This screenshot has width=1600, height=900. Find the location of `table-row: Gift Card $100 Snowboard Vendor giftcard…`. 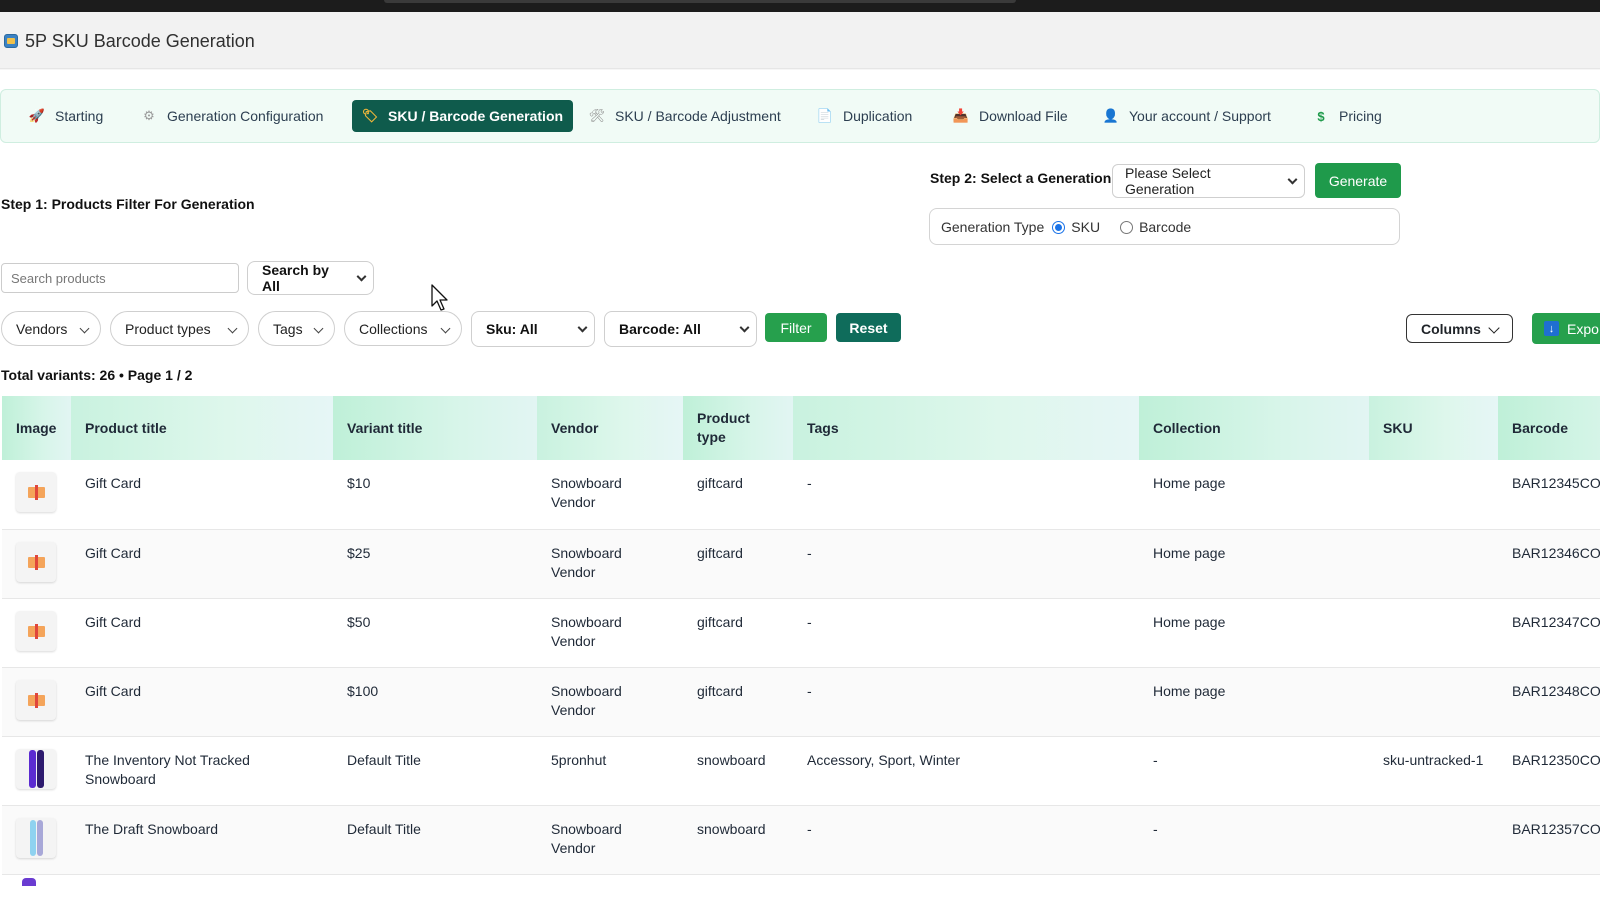

table-row: Gift Card $100 Snowboard Vendor giftcard… is located at coordinates (801, 702).